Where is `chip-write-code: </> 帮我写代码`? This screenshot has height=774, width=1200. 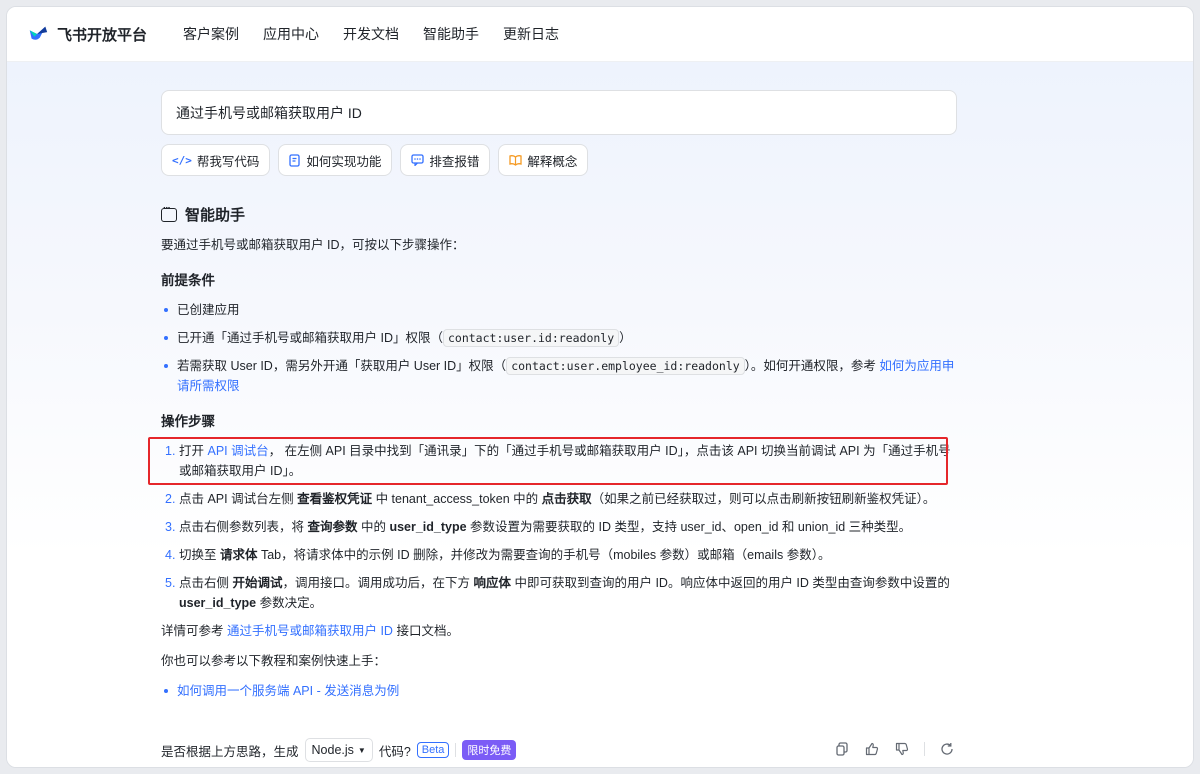 chip-write-code: </> 帮我写代码 is located at coordinates (216, 160).